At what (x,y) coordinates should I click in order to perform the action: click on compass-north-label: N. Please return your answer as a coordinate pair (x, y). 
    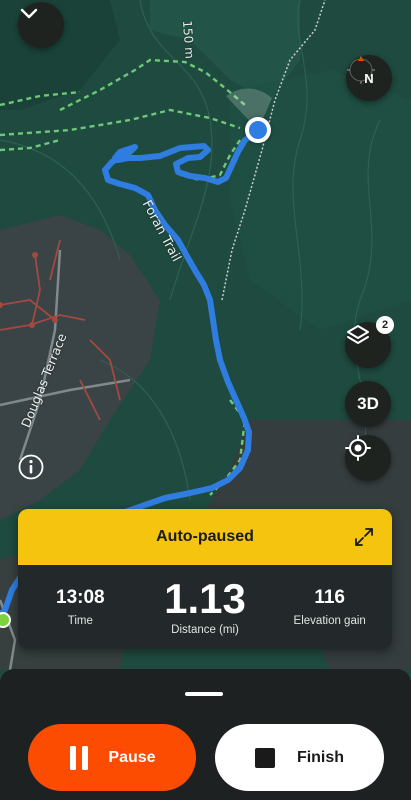
    Looking at the image, I should click on (369, 78).